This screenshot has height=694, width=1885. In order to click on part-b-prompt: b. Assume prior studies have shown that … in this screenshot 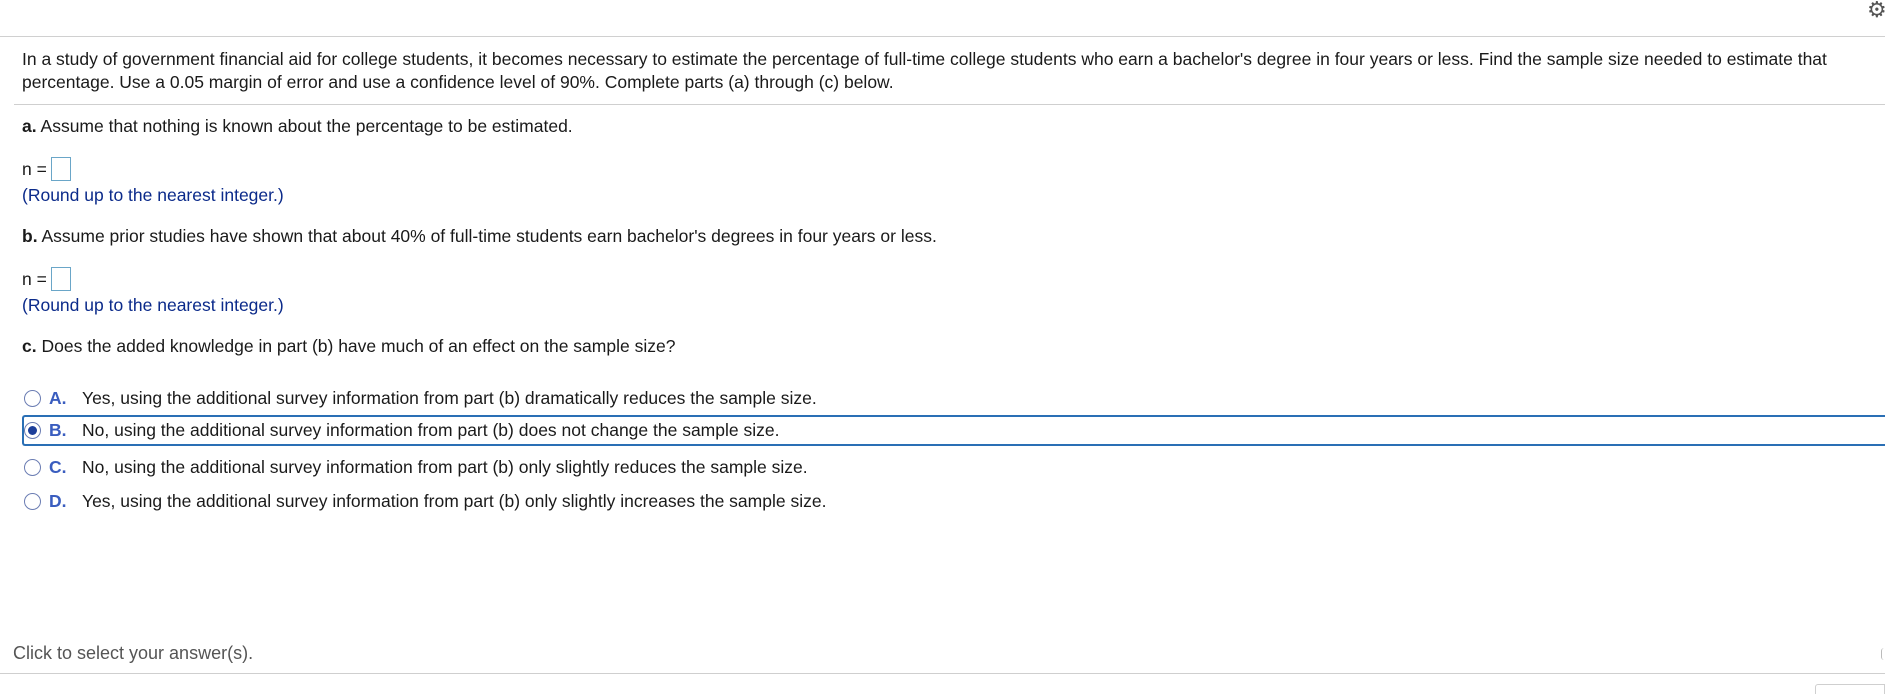, I will do `click(479, 236)`.